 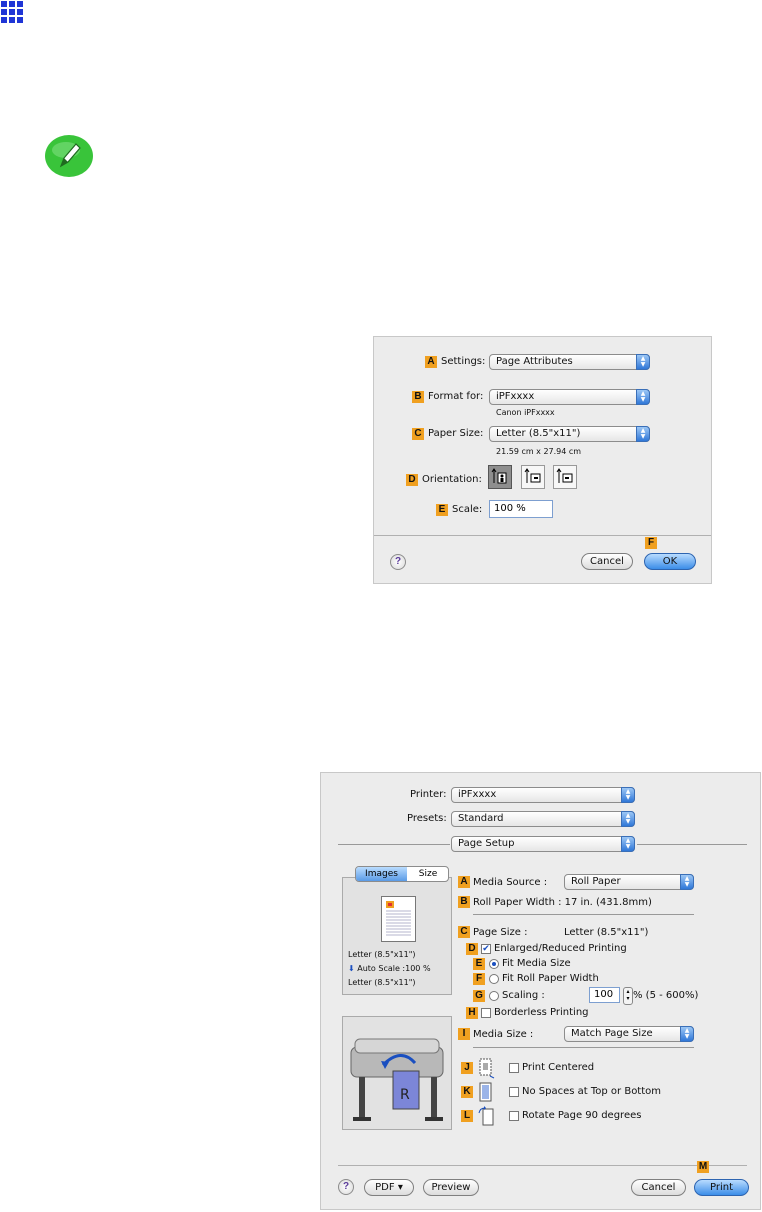 I want to click on grid-icon, so click(x=14, y=14).